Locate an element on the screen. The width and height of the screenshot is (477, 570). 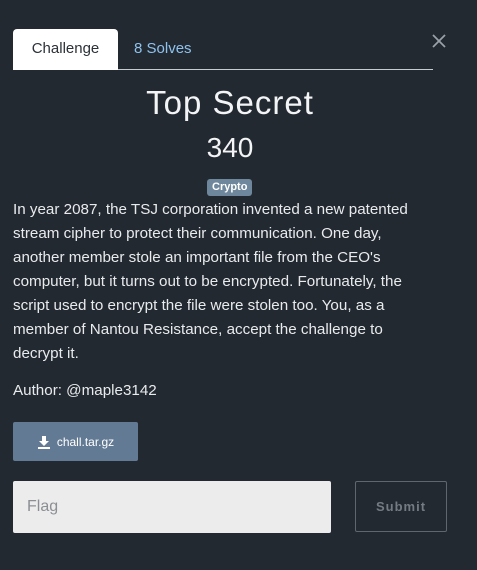
category-badge: Crypto is located at coordinates (230, 187).